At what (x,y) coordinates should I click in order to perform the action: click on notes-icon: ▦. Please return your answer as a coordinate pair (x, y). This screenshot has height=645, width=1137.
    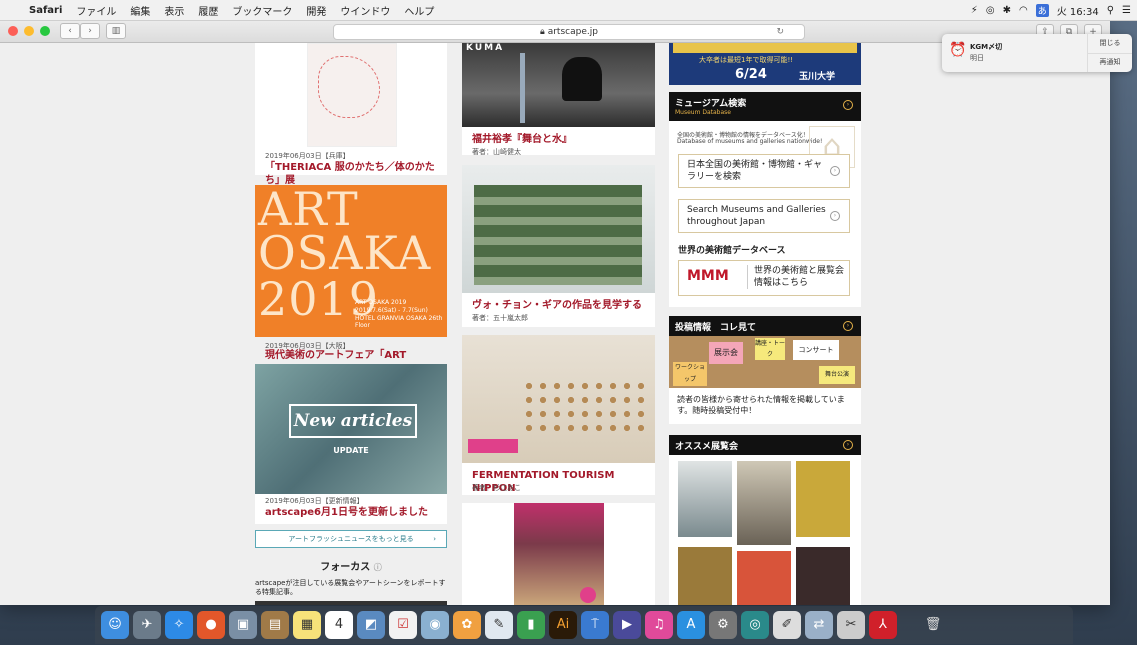
    Looking at the image, I should click on (307, 625).